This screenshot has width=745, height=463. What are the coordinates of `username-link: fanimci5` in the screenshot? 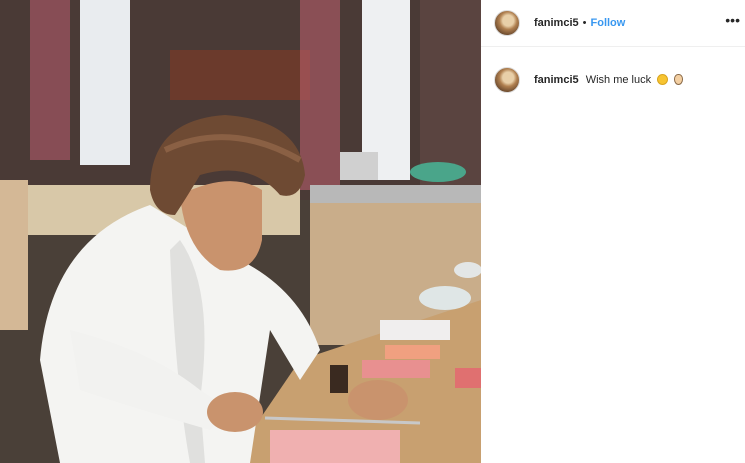 It's located at (556, 23).